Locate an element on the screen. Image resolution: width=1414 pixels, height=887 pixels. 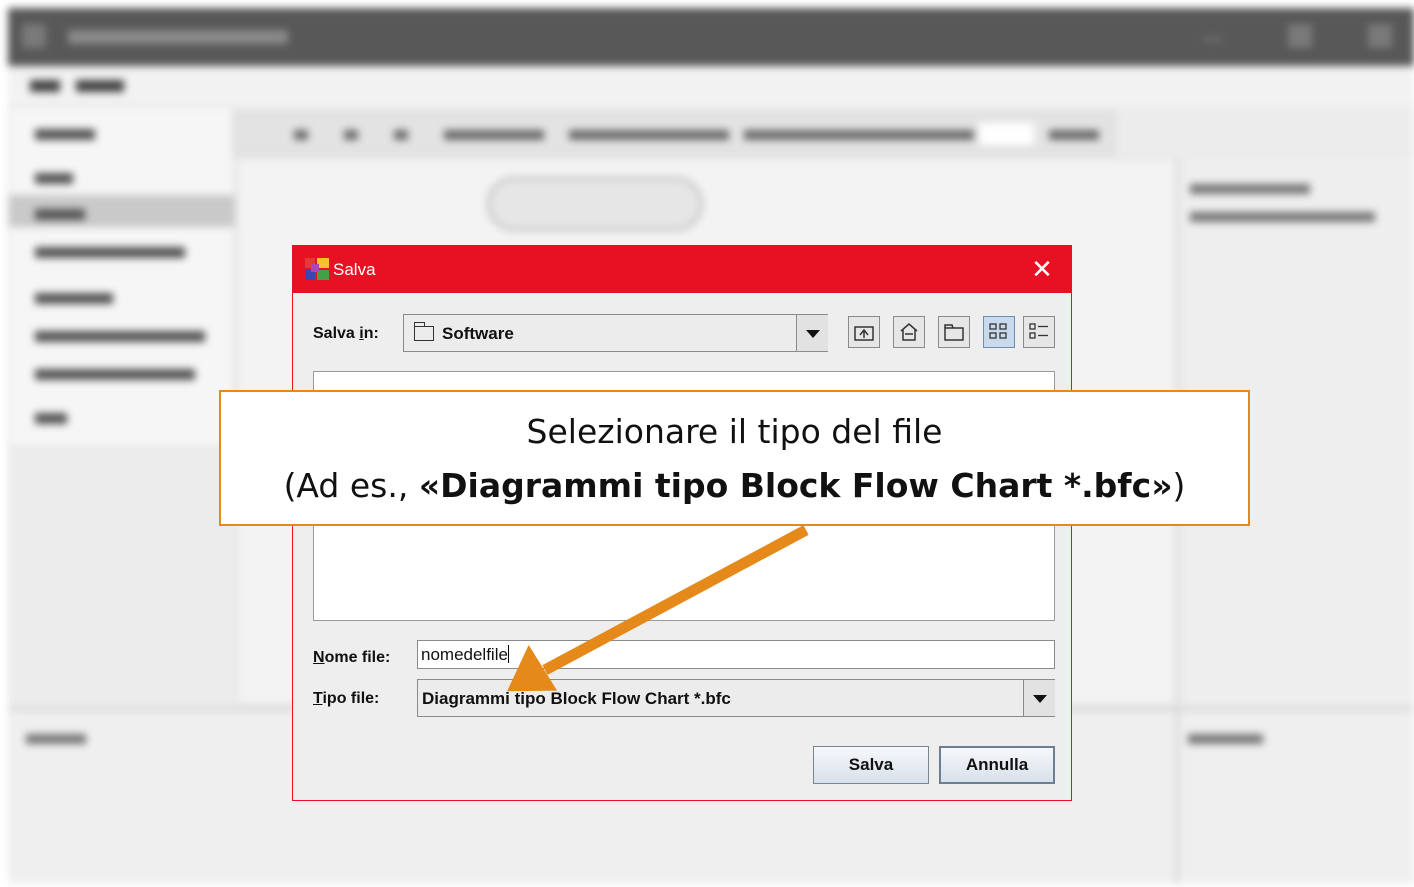
file-name-label: Nome file: is located at coordinates (352, 657).